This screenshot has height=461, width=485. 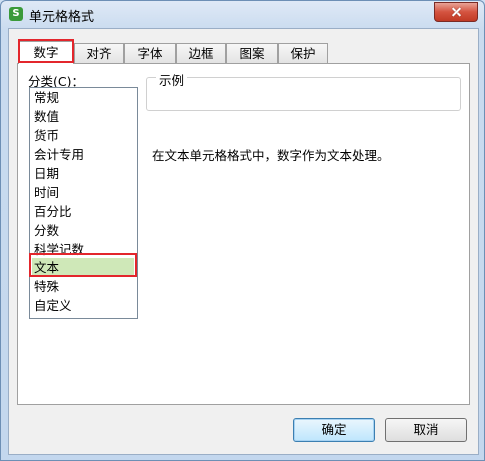 What do you see at coordinates (16, 14) in the screenshot?
I see `wps-spreadsheet-icon: S` at bounding box center [16, 14].